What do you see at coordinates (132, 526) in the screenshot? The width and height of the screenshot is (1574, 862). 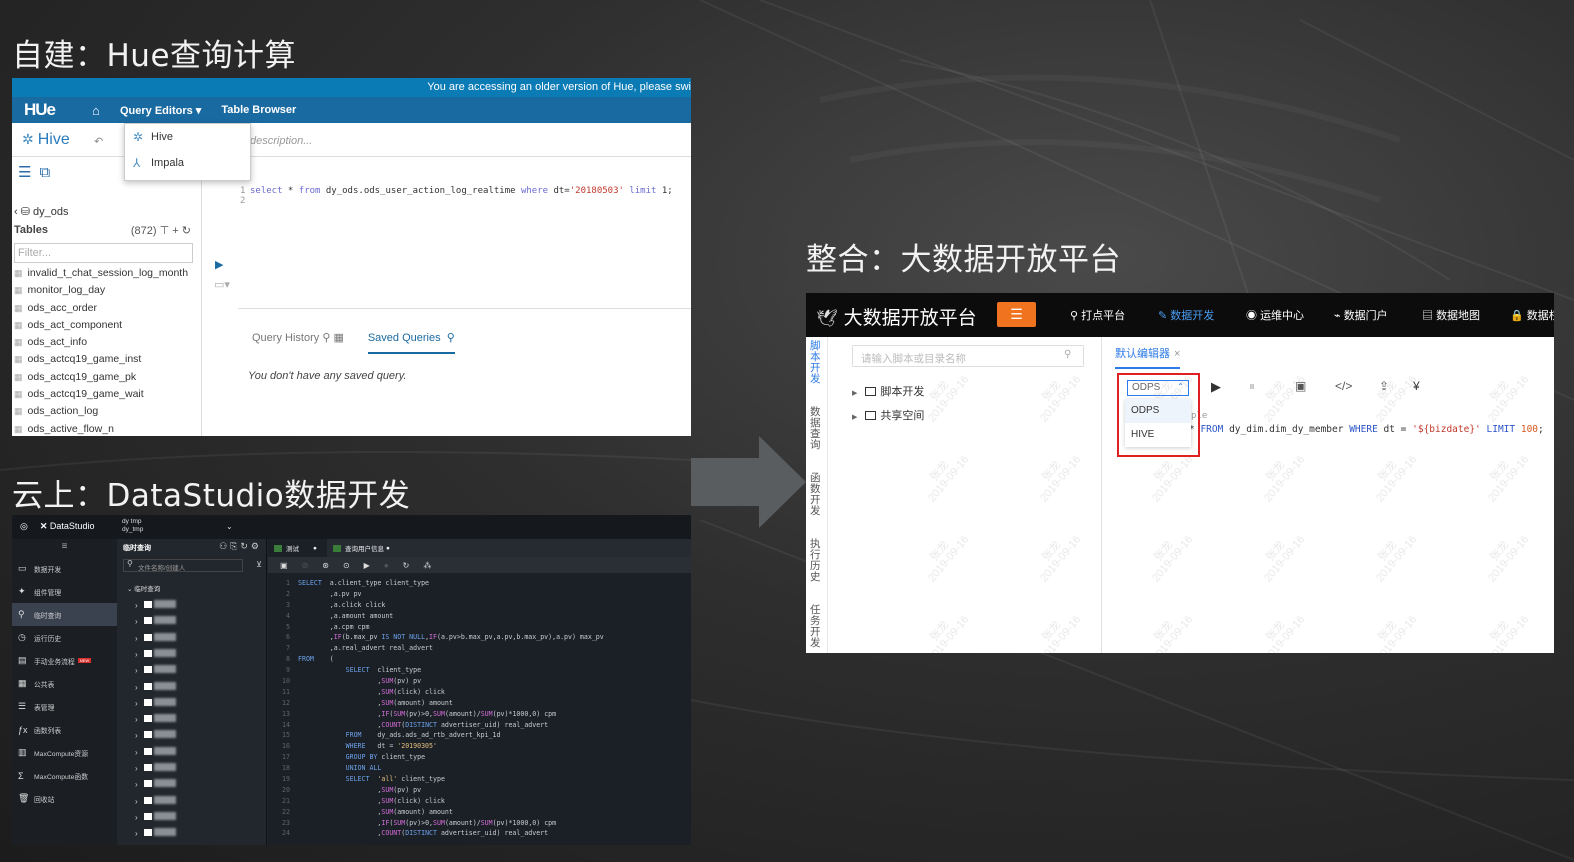 I see `project-selector: dy tmp dy_tmp` at bounding box center [132, 526].